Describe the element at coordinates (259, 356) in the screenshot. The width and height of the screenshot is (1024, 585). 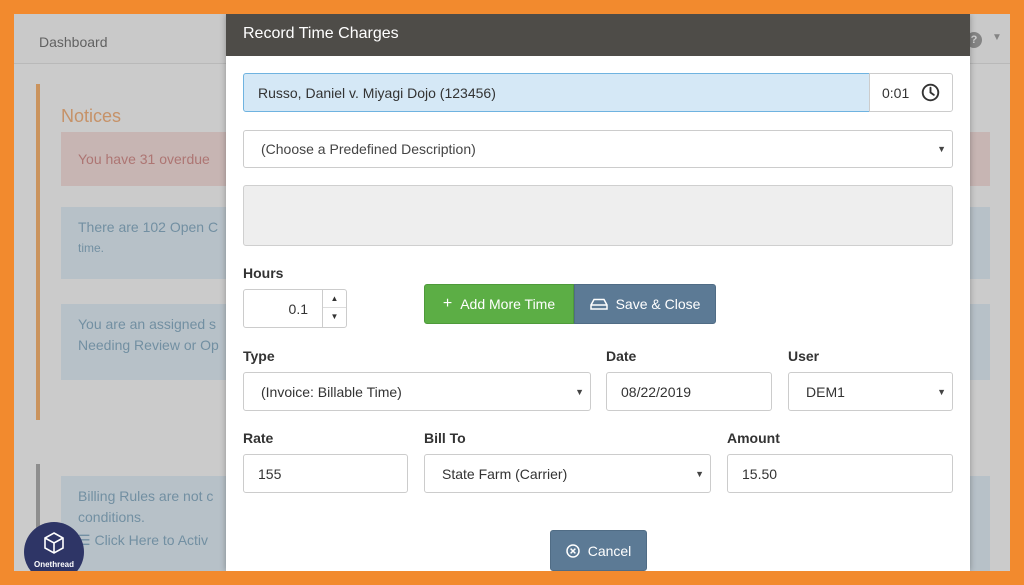
I see `type-label: Type` at that location.